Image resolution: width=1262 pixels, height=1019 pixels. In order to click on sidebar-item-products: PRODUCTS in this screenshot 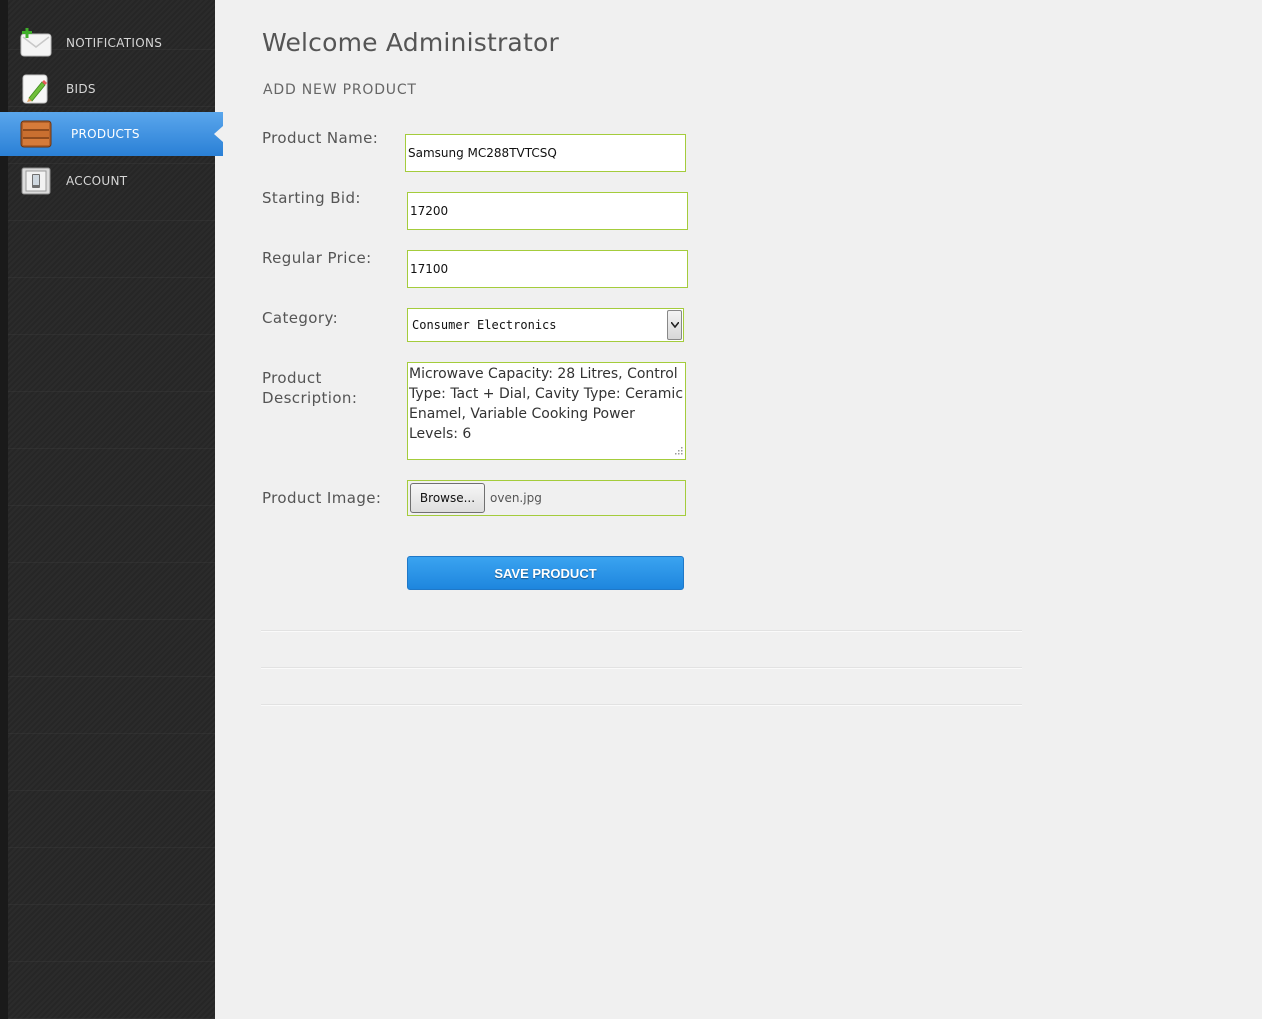, I will do `click(111, 134)`.